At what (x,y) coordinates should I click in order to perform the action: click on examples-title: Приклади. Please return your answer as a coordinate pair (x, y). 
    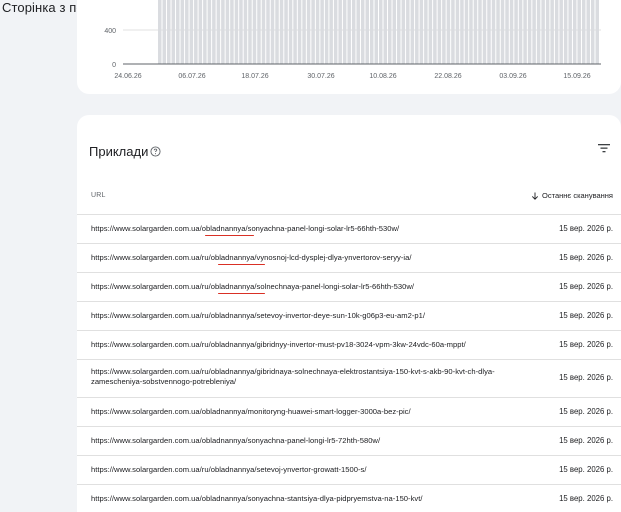
    Looking at the image, I should click on (119, 151).